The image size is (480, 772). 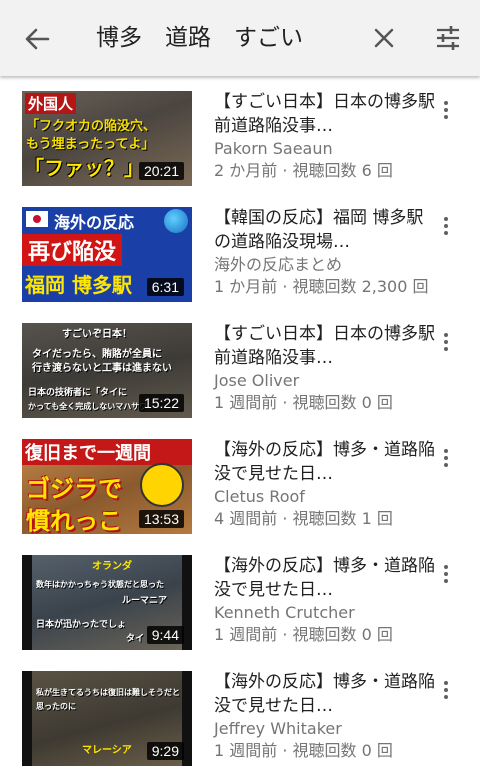 I want to click on thumbnail-caption: タイだったら、賄賂が全員に, so click(x=97, y=354).